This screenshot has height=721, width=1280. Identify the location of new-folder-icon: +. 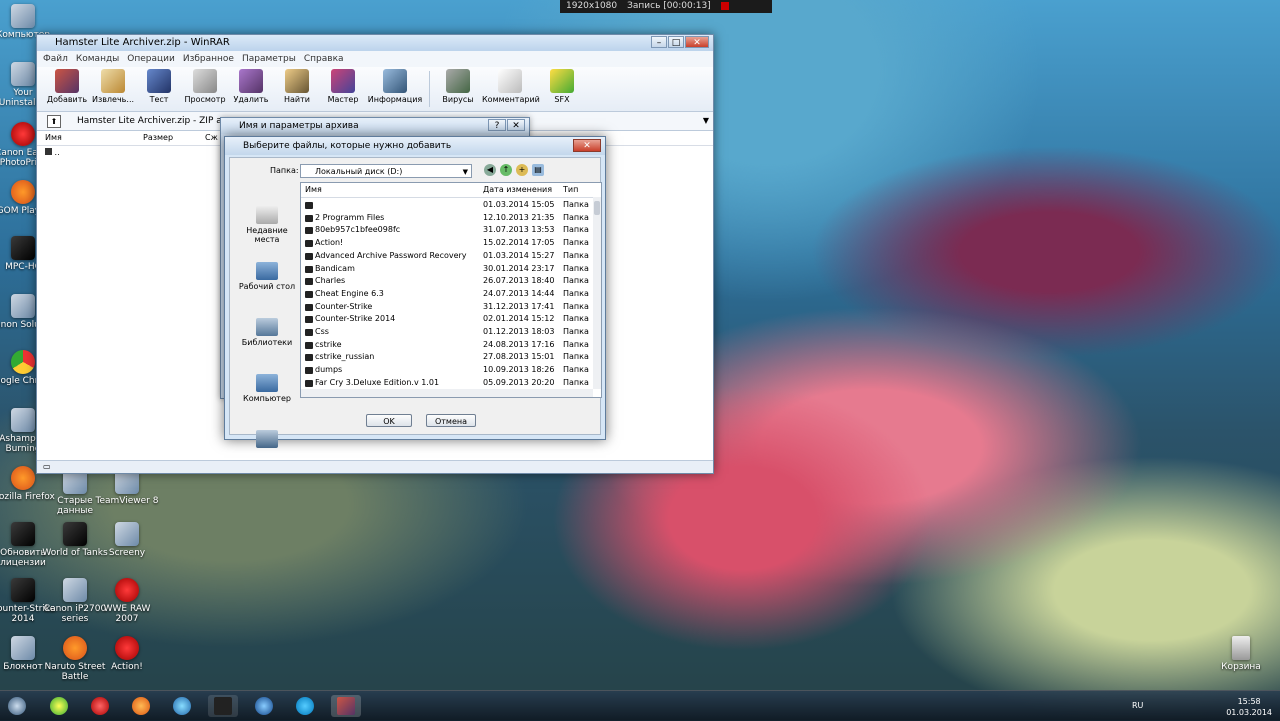
(522, 170).